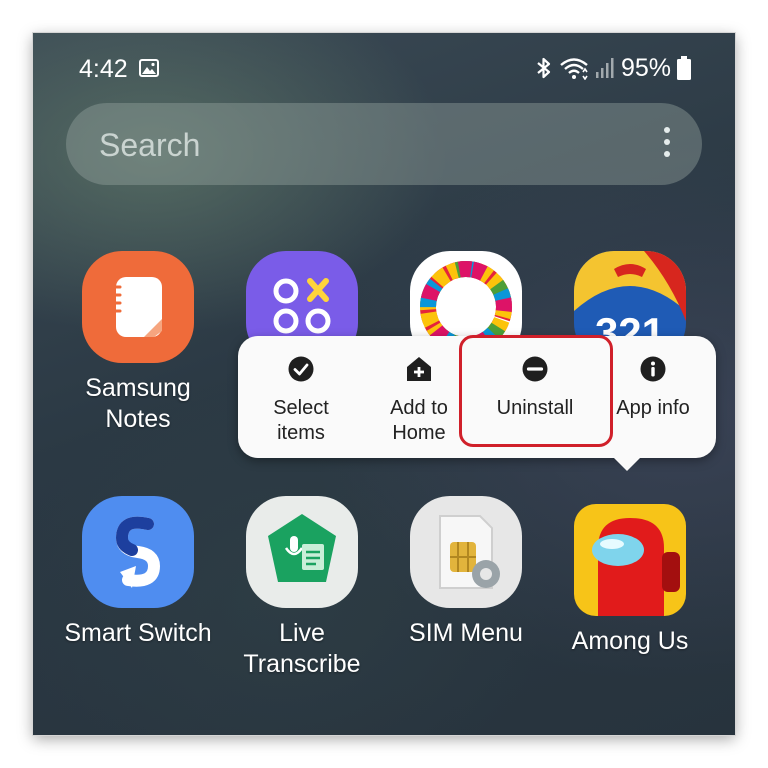 The height and width of the screenshot is (768, 768). I want to click on app-among-us: Among Us, so click(630, 581).